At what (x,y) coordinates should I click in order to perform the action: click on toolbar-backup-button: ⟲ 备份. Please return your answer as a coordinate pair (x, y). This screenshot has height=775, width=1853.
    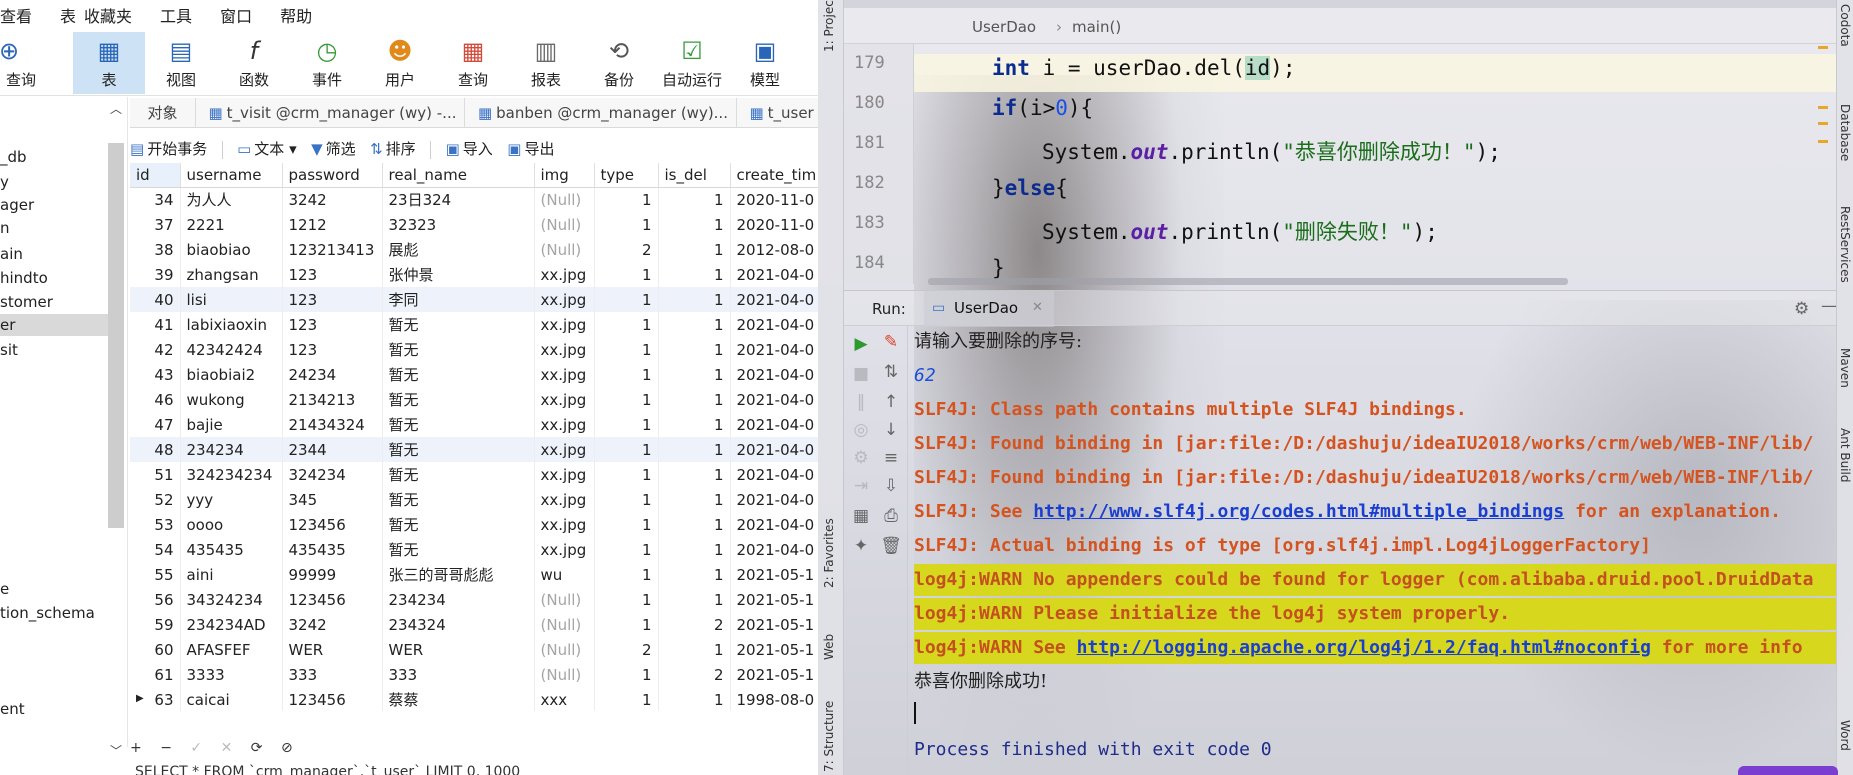
    Looking at the image, I should click on (619, 63).